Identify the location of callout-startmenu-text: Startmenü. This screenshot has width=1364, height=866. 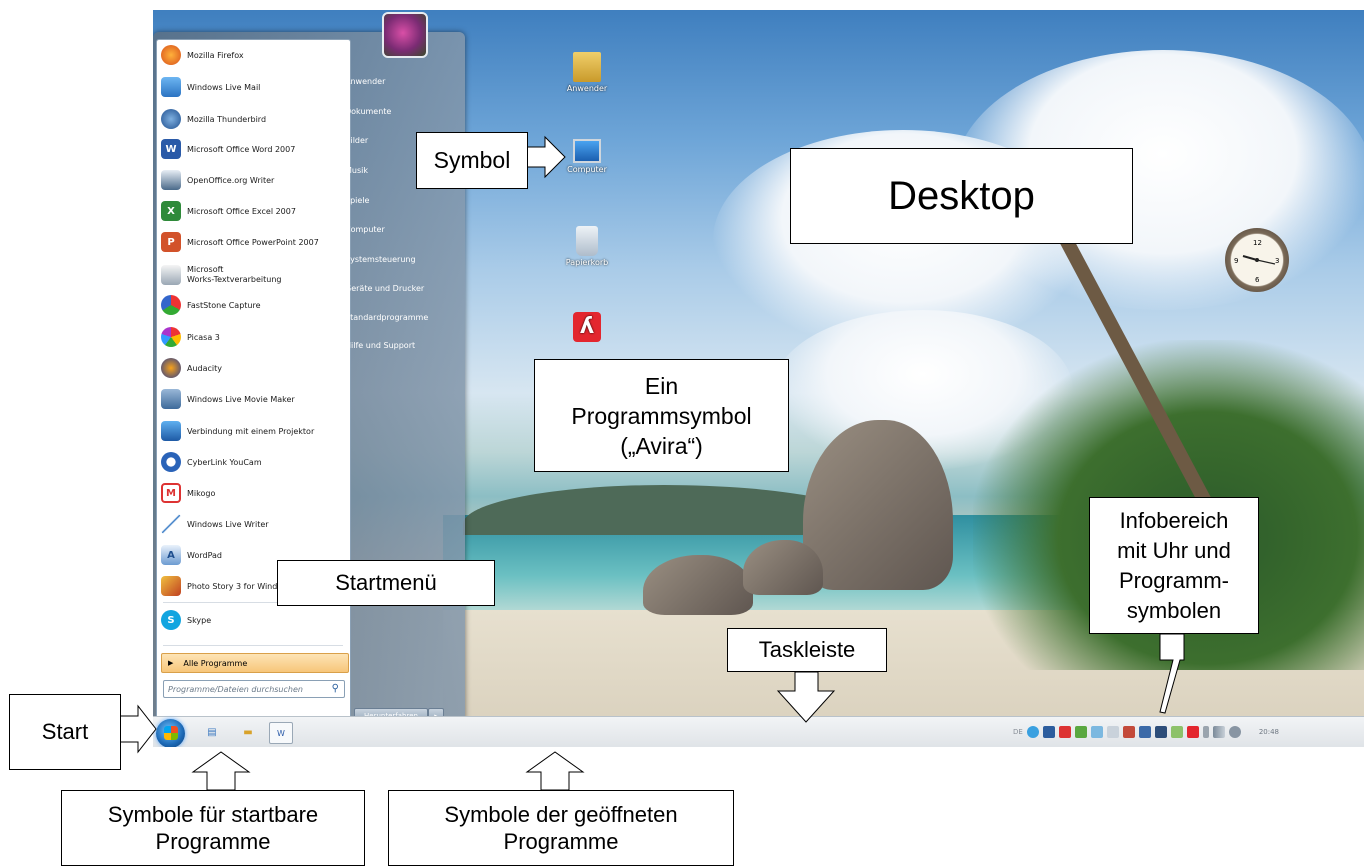
(386, 582).